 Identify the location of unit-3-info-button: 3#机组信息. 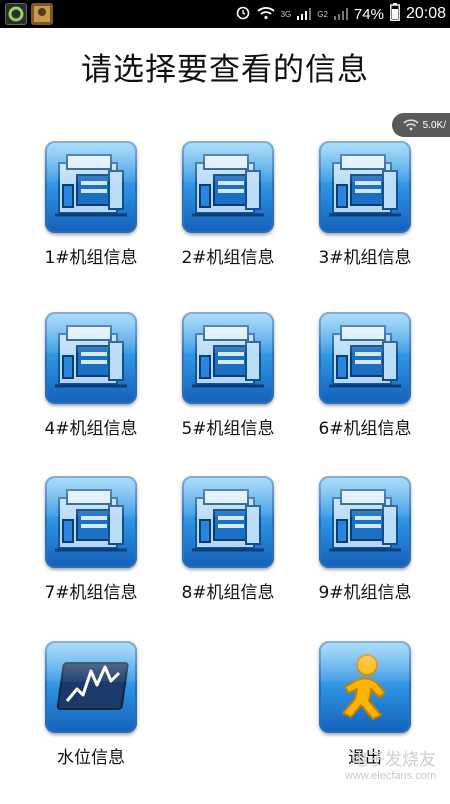
(365, 204).